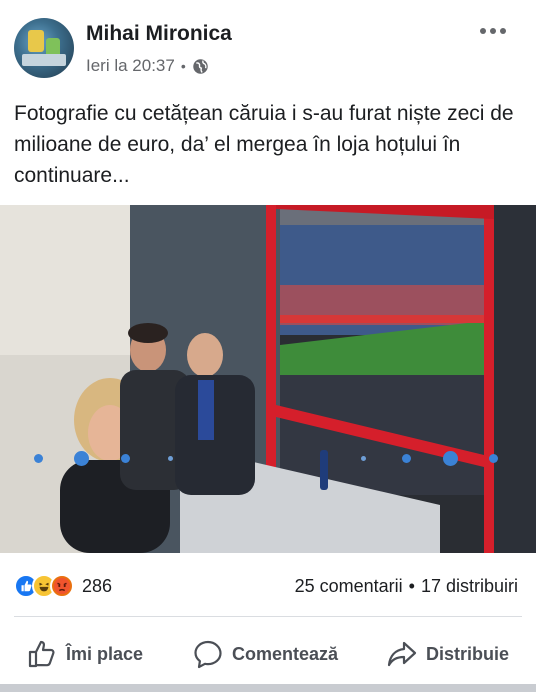  Describe the element at coordinates (469, 586) in the screenshot. I see `shares-count: 17 distribuiri` at that location.